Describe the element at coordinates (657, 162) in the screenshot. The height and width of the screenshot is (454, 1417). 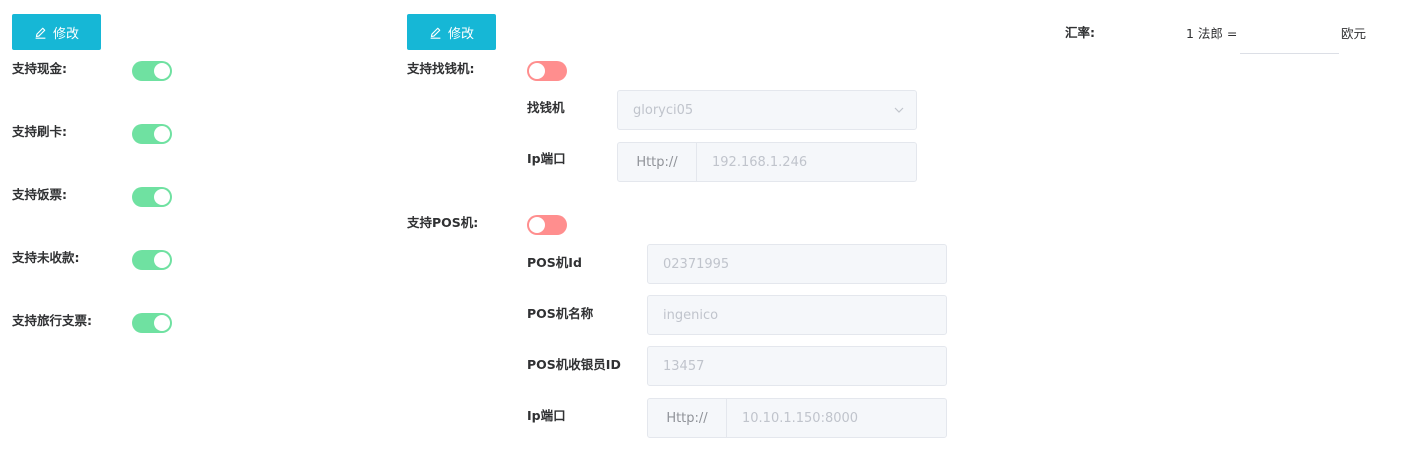
I see `cash-machine-ip-prefix: Http://` at that location.